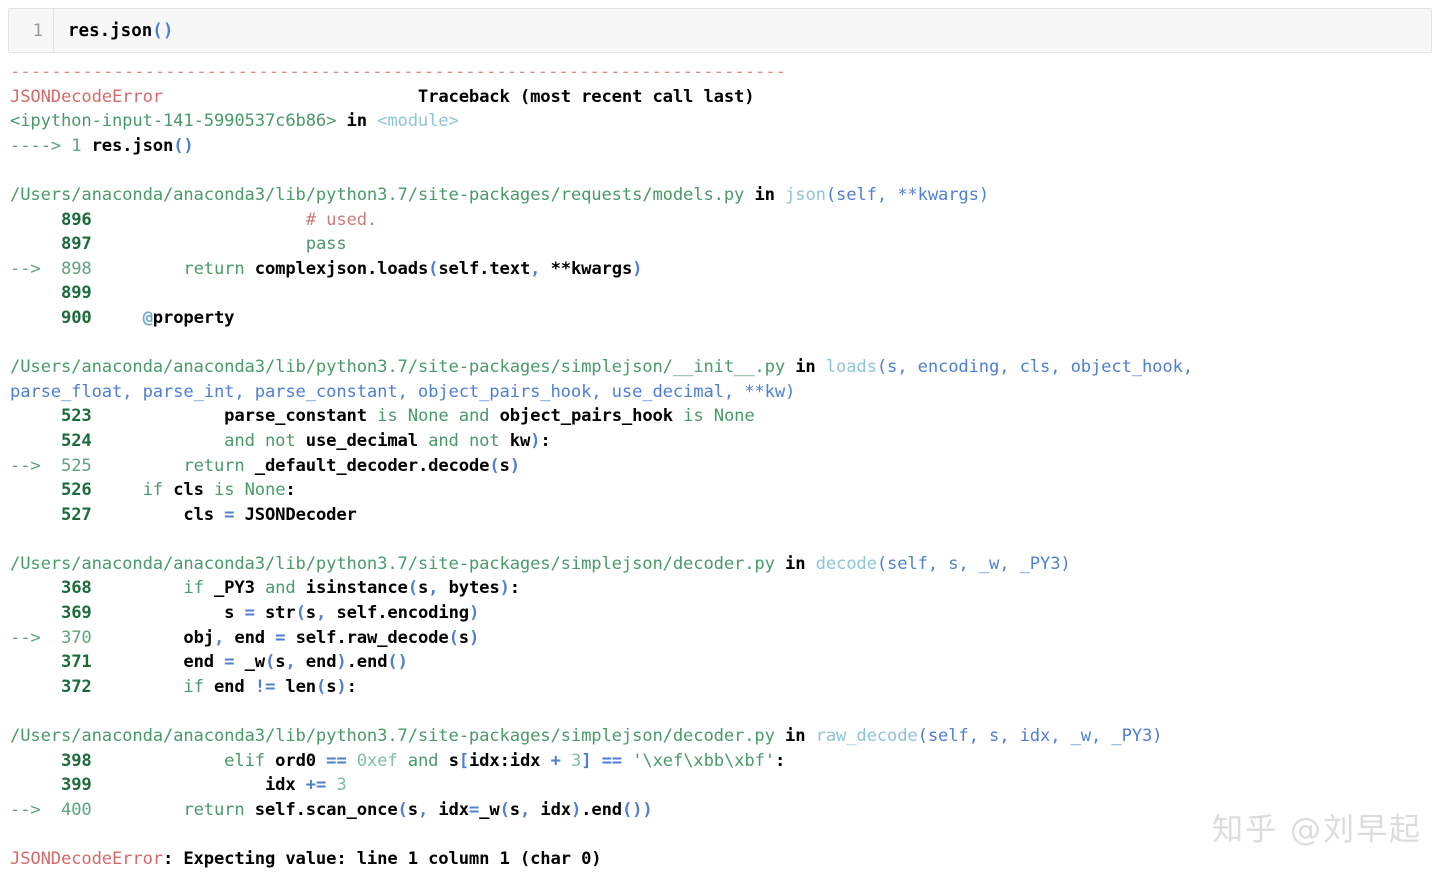 Image resolution: width=1440 pixels, height=891 pixels. I want to click on traceback-source-line: 527 cls = JSONDecoder, so click(725, 515).